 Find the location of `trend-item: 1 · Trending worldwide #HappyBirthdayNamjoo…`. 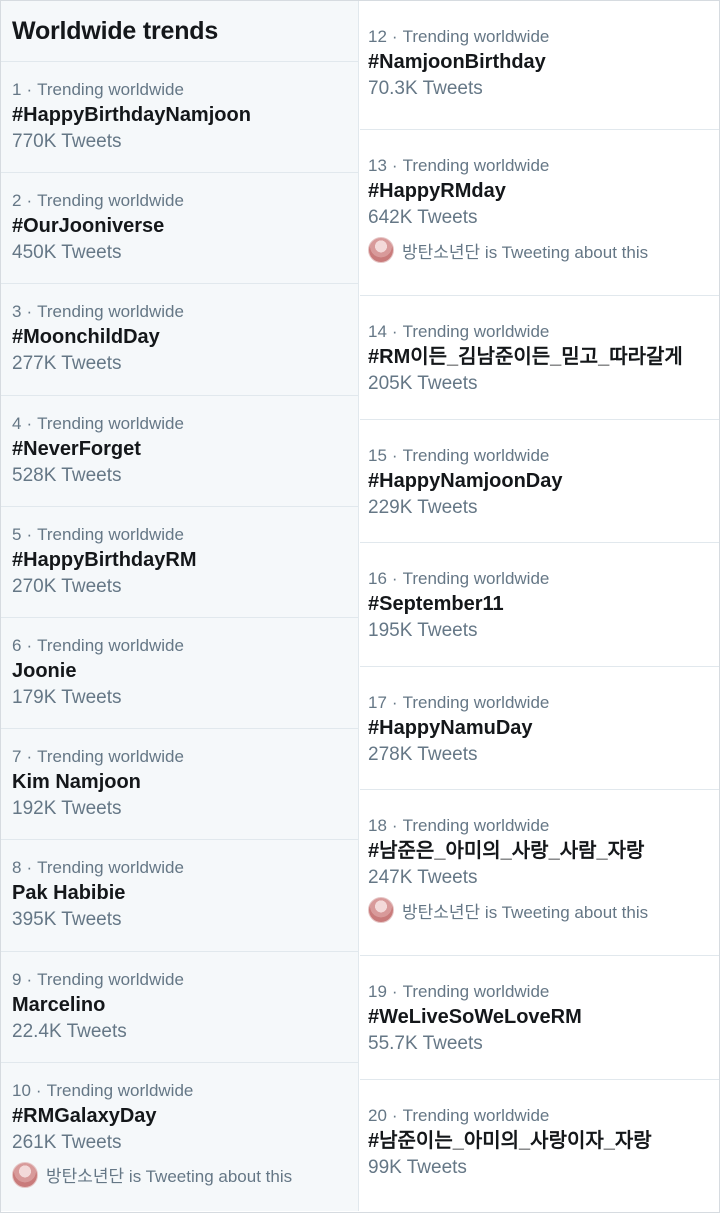

trend-item: 1 · Trending worldwide #HappyBirthdayNamjoo… is located at coordinates (179, 118).